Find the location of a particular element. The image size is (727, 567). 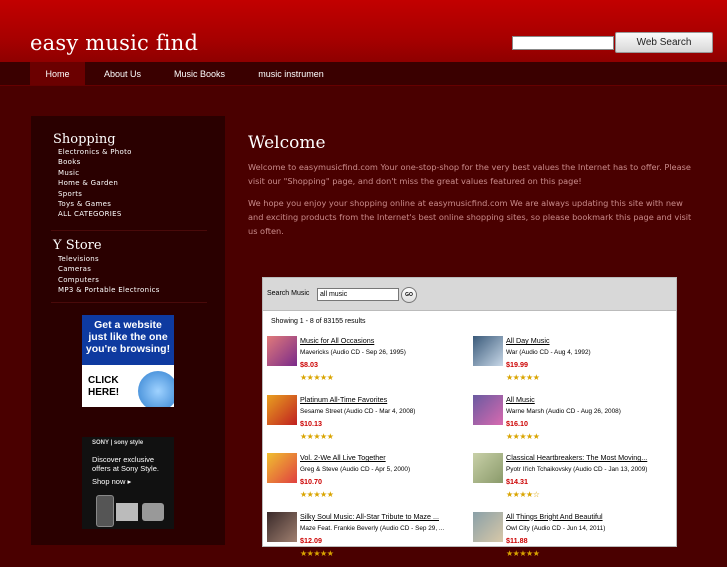

product-price: $16.10 is located at coordinates (517, 423).